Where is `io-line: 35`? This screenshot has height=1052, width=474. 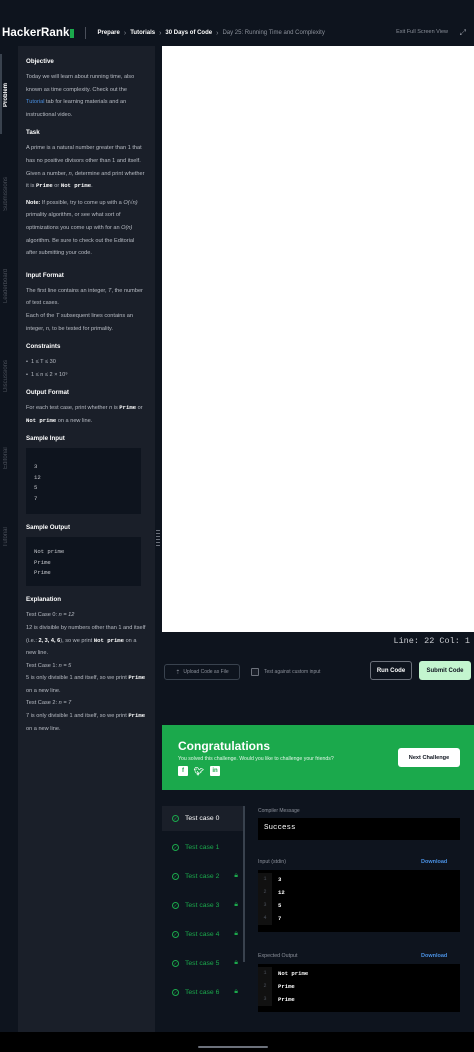
io-line: 35 is located at coordinates (359, 905).